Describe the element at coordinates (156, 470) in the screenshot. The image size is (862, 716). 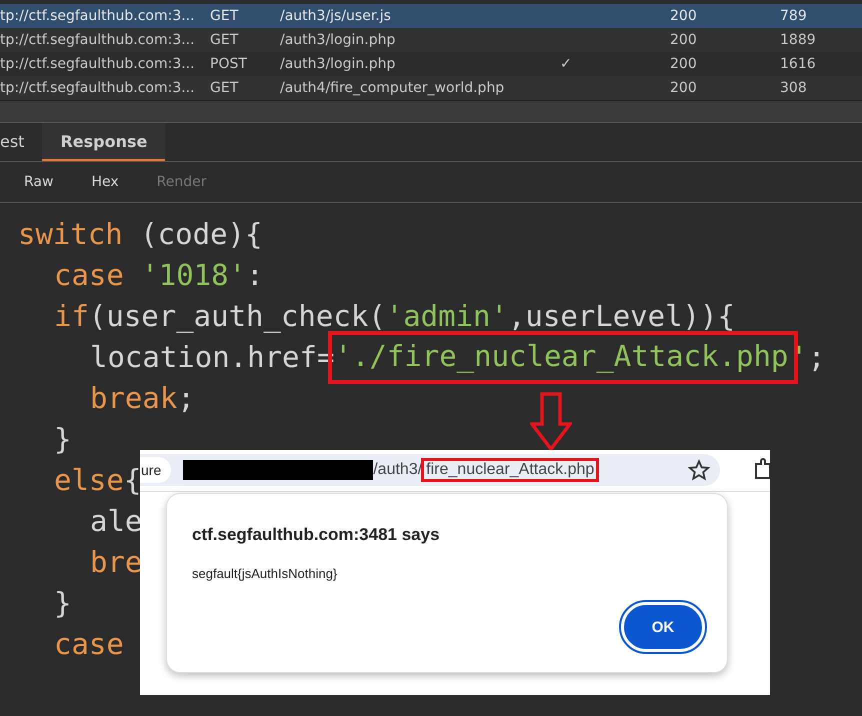
I see `security-chip: ure` at that location.